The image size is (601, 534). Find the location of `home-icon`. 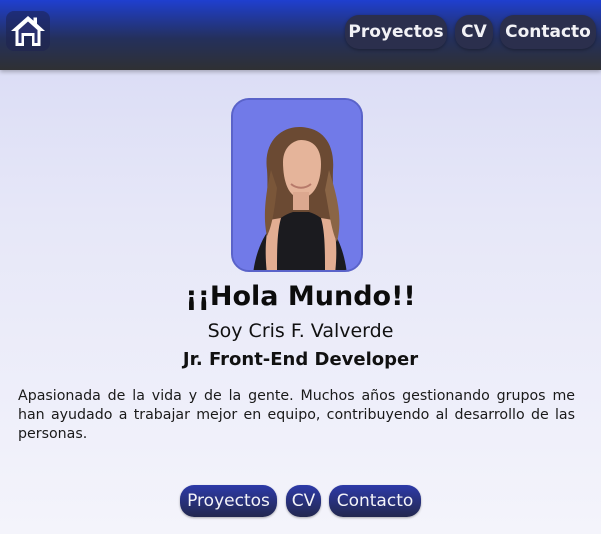

home-icon is located at coordinates (28, 31).